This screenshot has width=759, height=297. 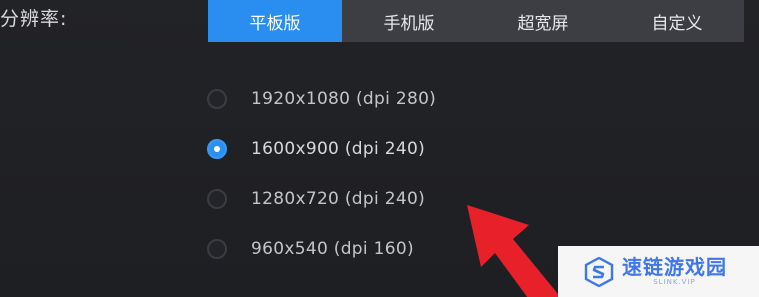 I want to click on radio-button-checked, so click(x=217, y=149).